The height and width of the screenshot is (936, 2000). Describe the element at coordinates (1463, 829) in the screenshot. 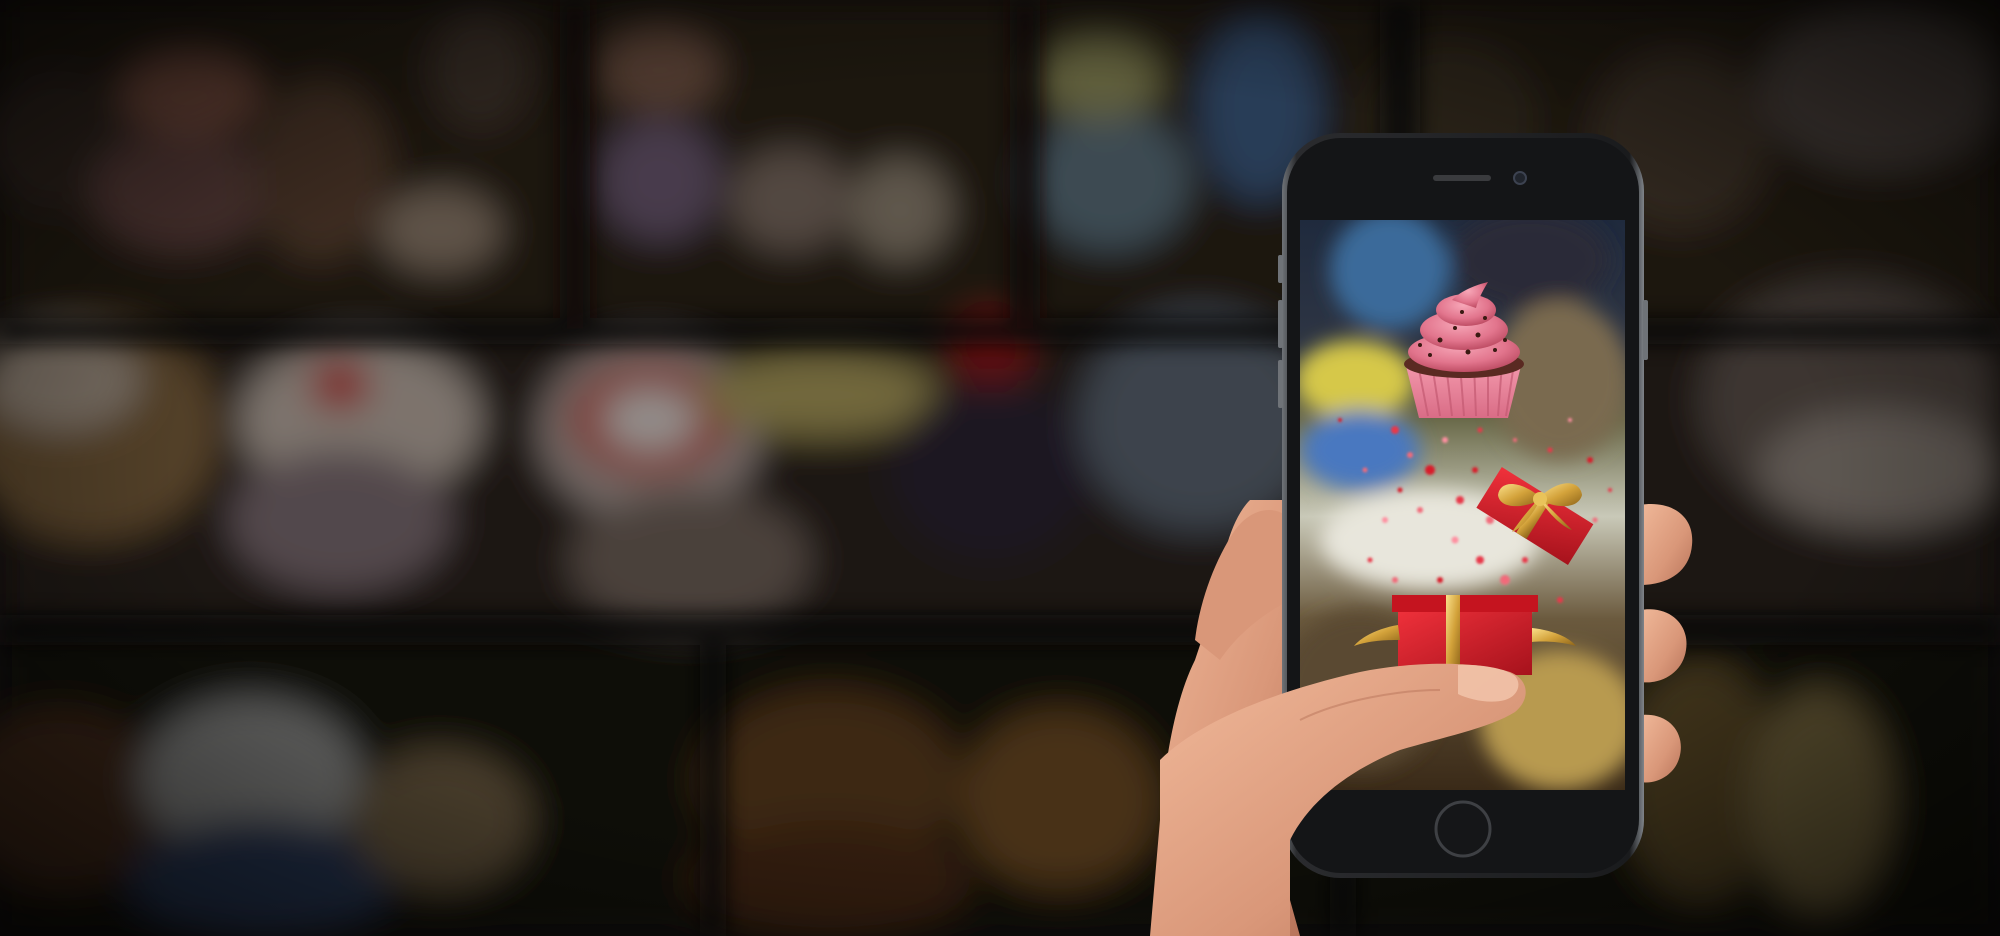

I see `home-button` at that location.